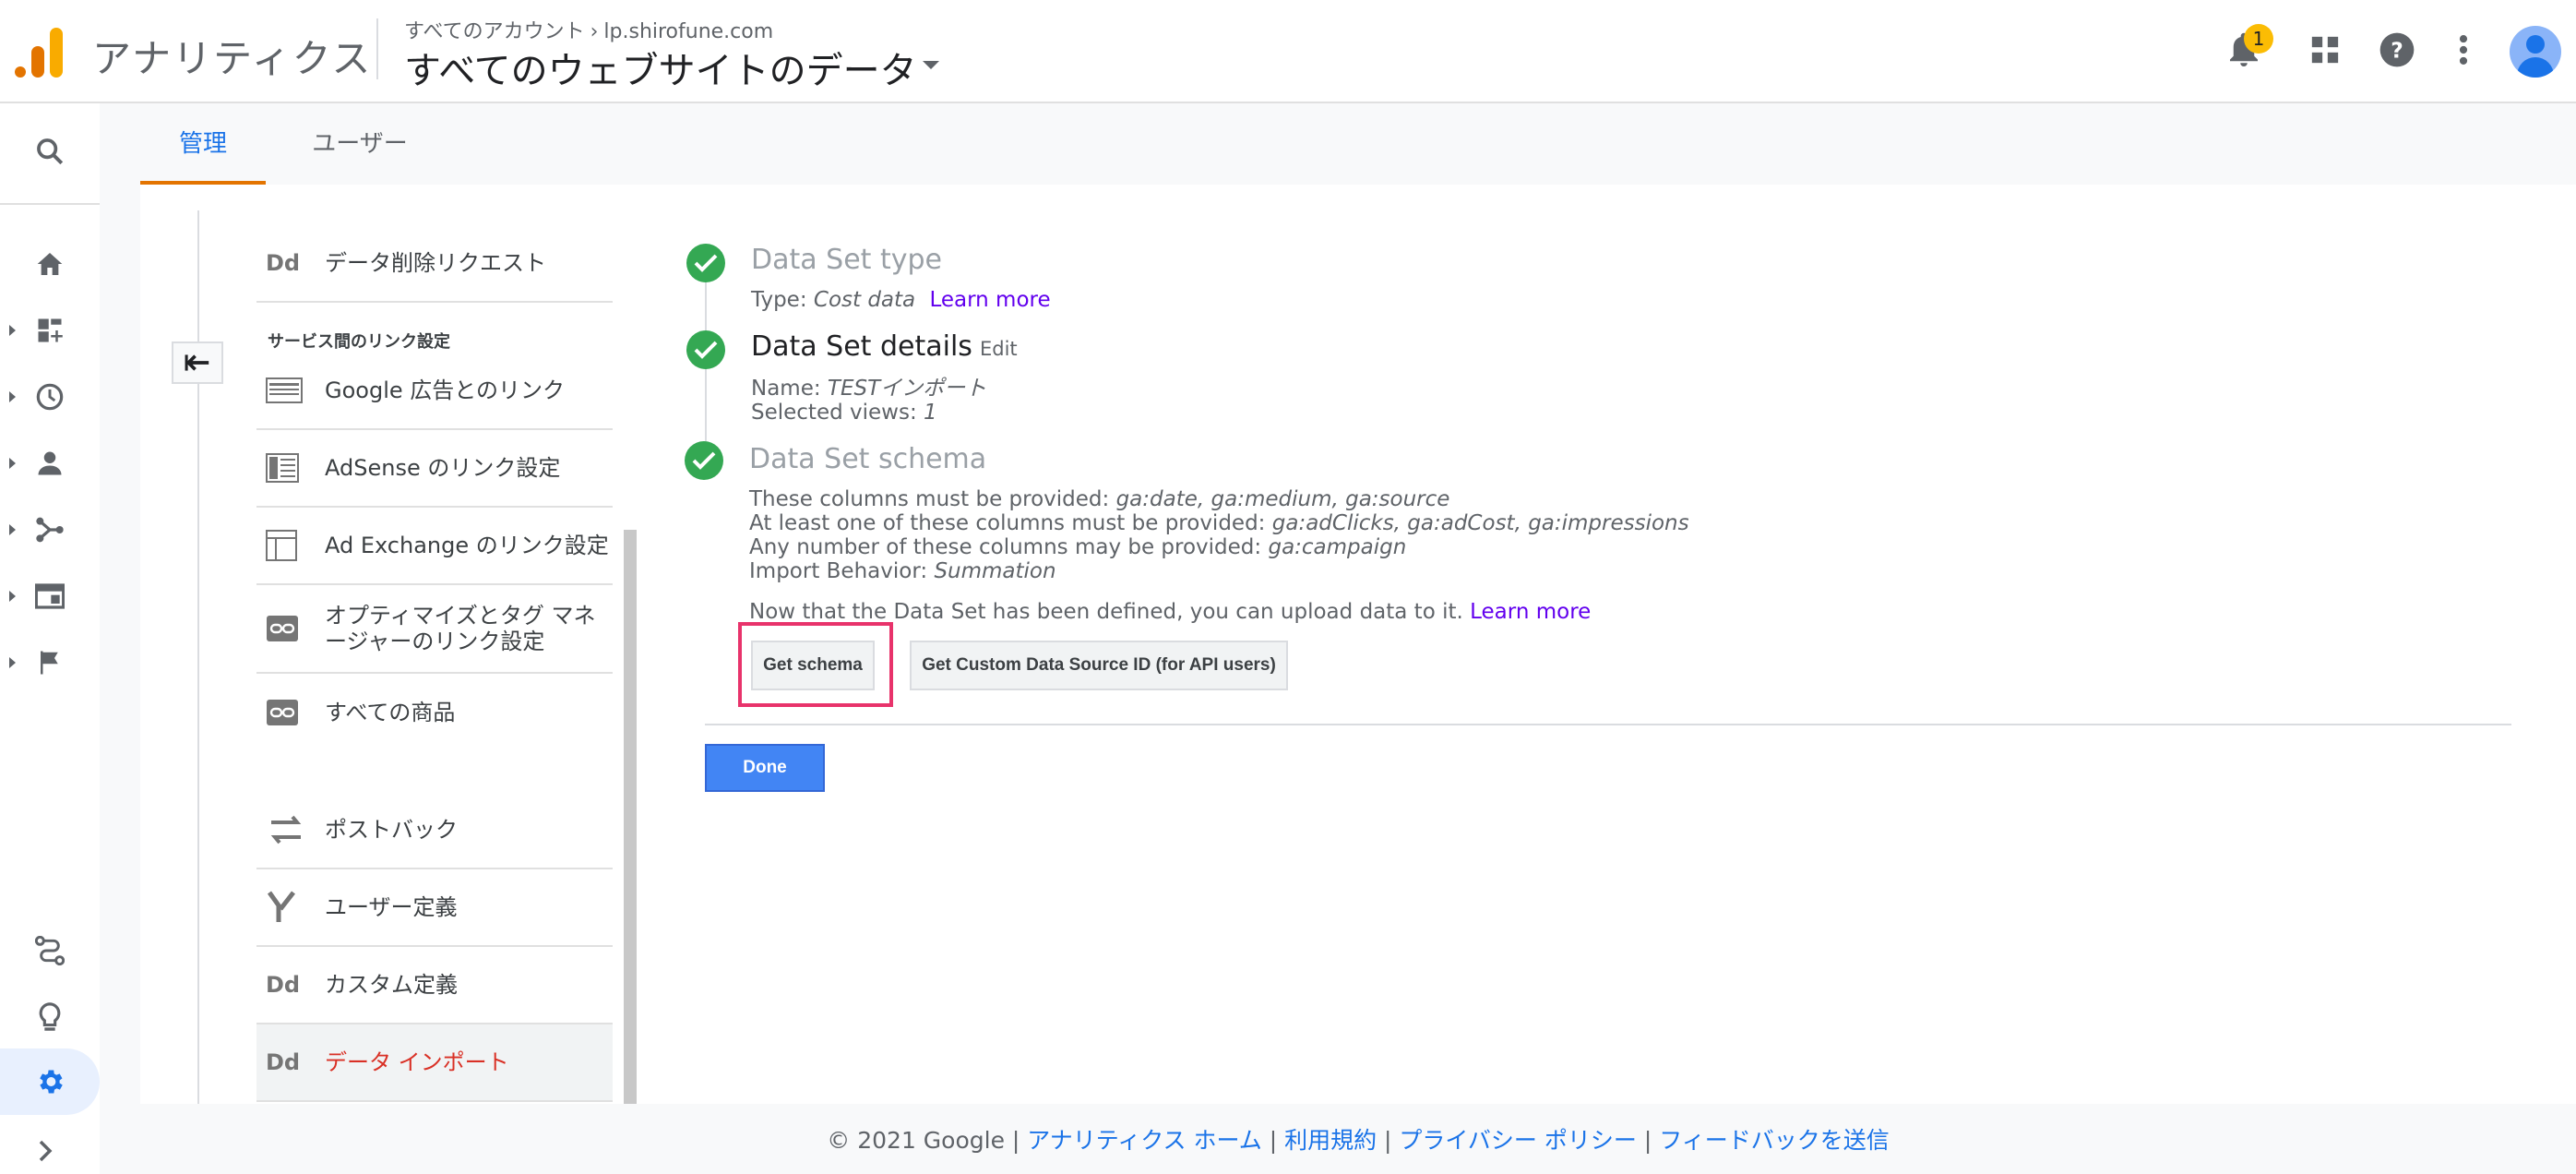 This screenshot has height=1174, width=2576. I want to click on back-arrow-icon, so click(197, 362).